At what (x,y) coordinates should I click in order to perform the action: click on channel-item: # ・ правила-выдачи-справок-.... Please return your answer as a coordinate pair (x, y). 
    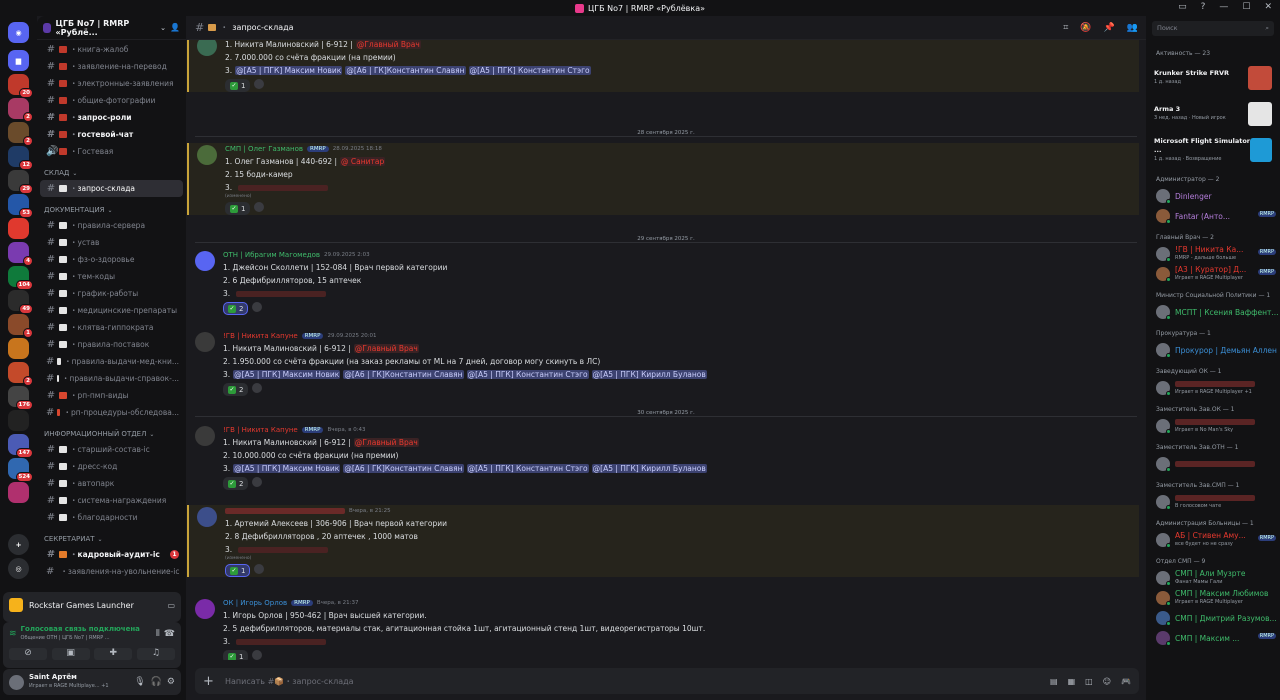
    Looking at the image, I should click on (111, 378).